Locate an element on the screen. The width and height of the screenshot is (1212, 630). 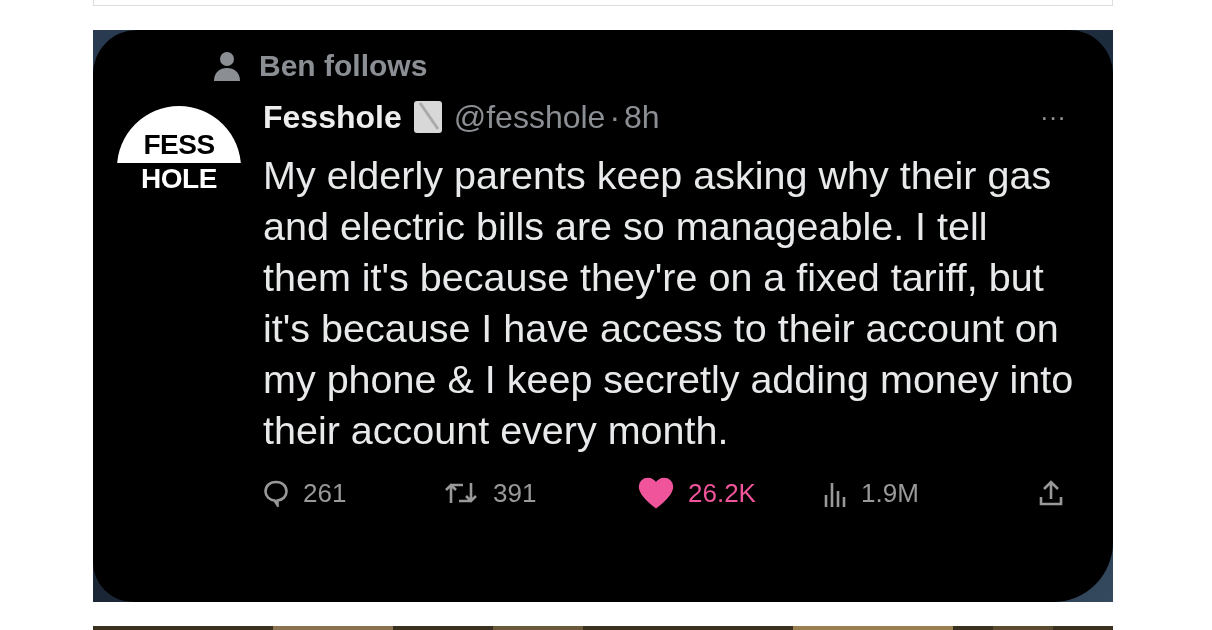
person-icon is located at coordinates (227, 66).